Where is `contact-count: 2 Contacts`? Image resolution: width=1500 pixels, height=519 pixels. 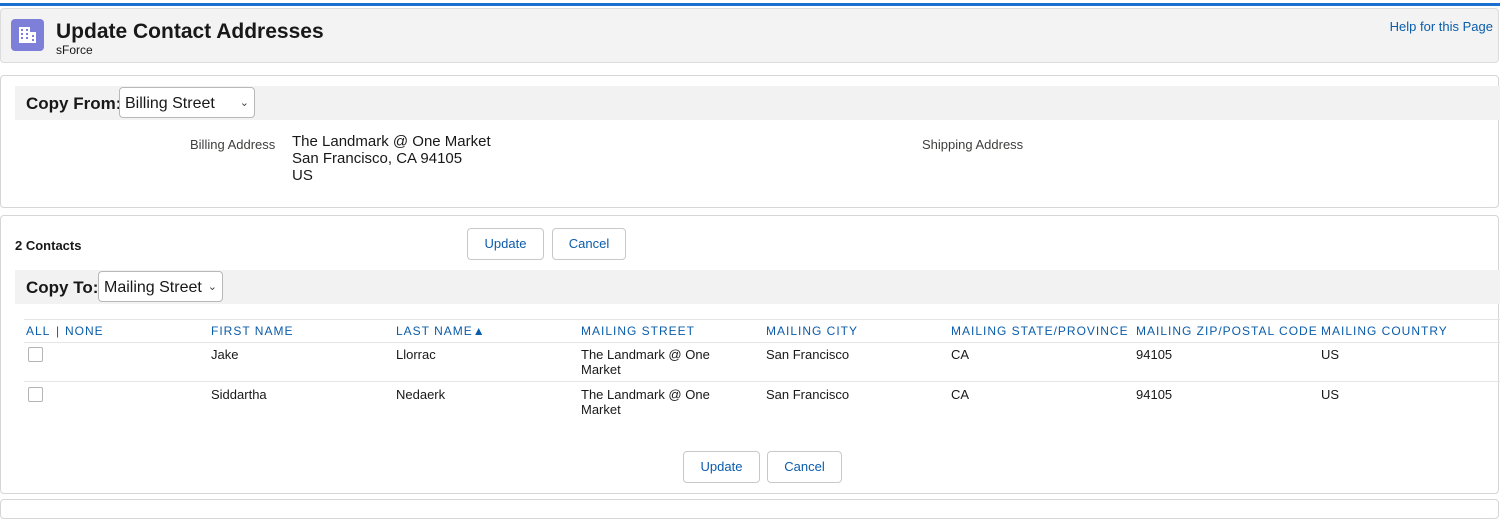
contact-count: 2 Contacts is located at coordinates (48, 245).